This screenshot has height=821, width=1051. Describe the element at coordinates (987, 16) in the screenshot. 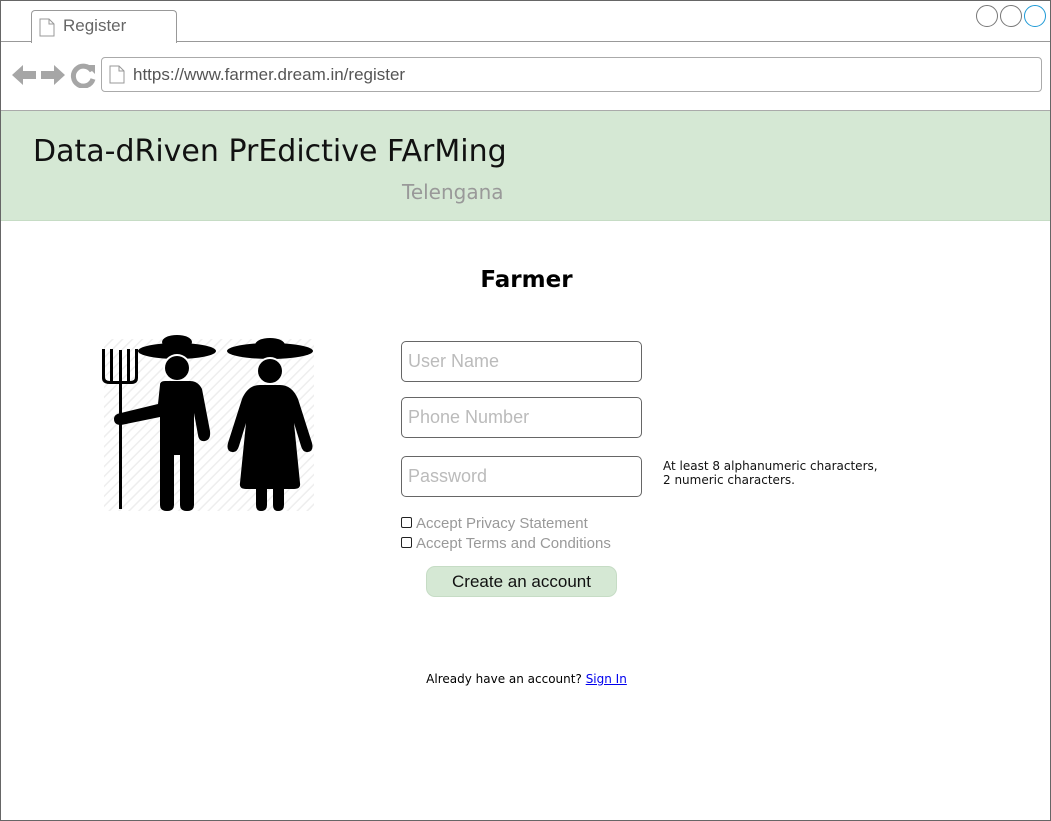

I see `minimize-button` at that location.